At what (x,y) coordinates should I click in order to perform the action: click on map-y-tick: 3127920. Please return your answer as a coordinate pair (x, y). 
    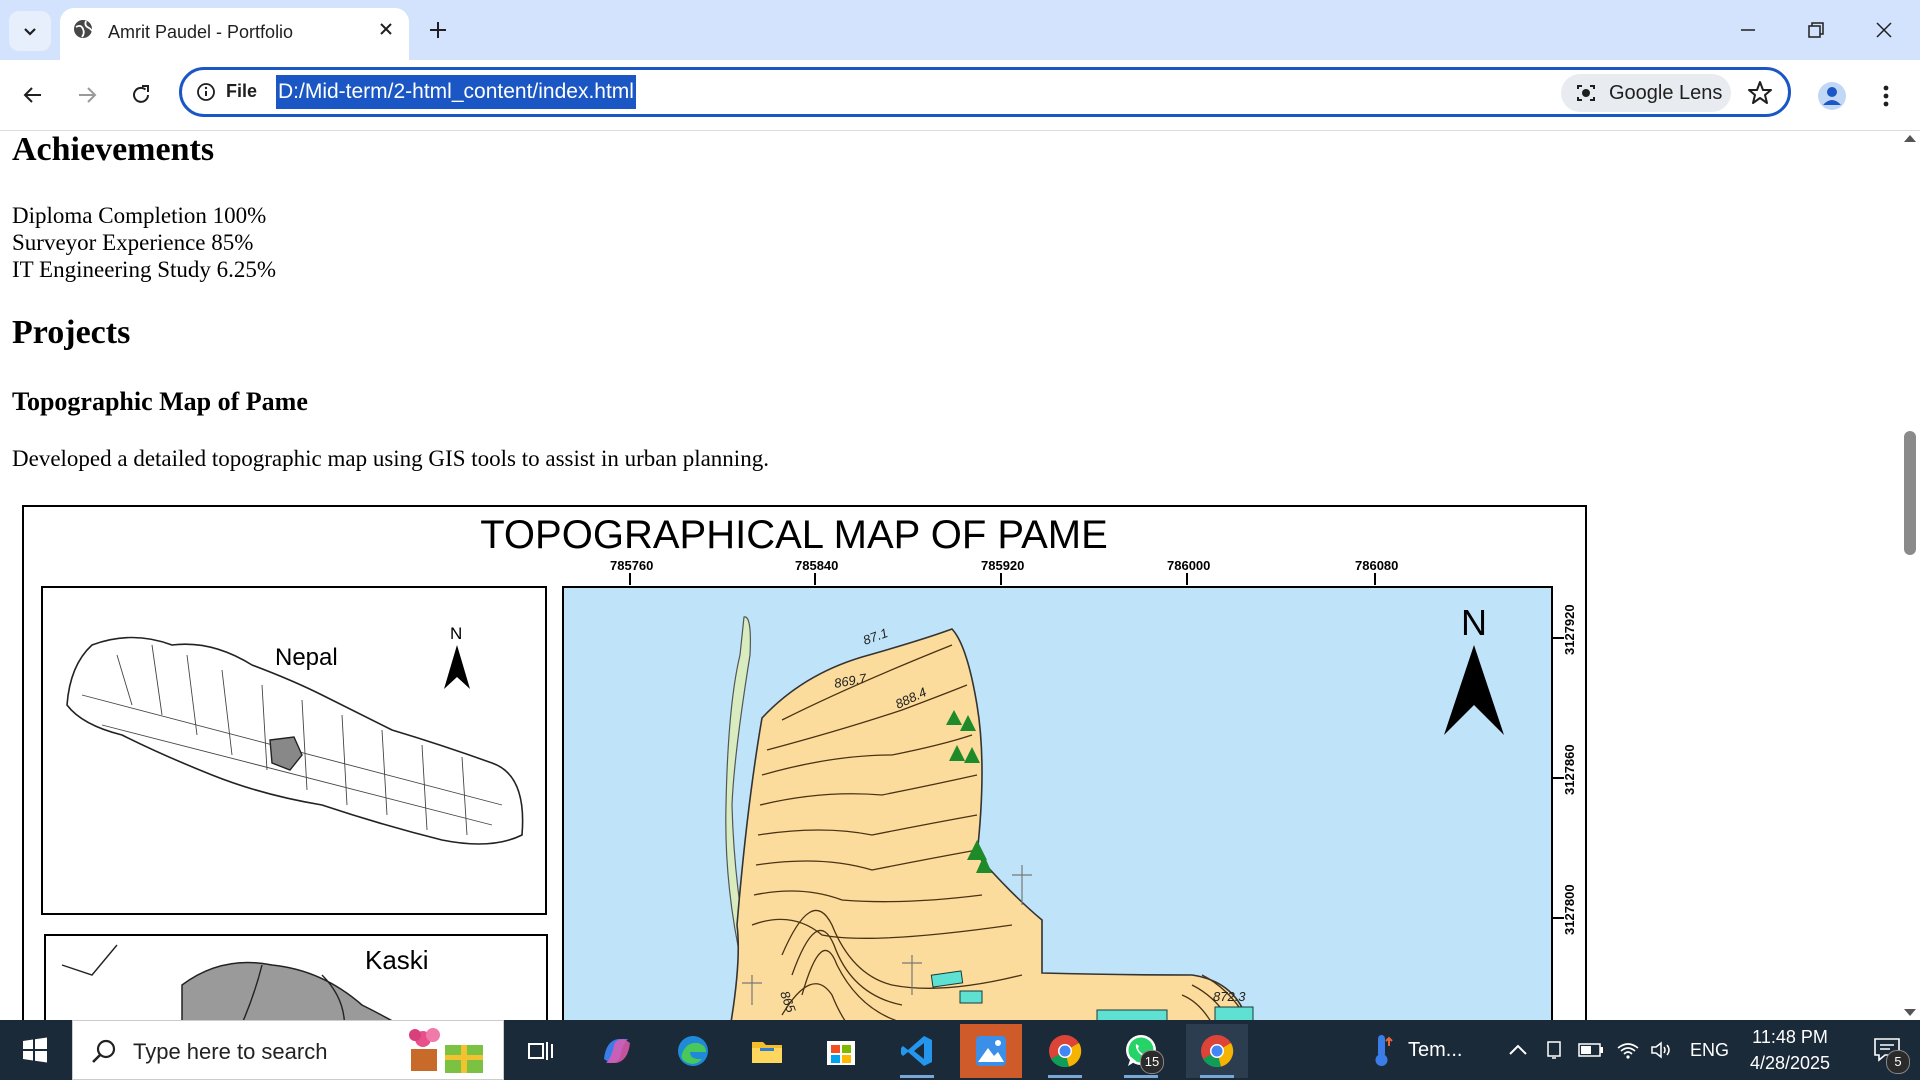
    Looking at the image, I should click on (1569, 629).